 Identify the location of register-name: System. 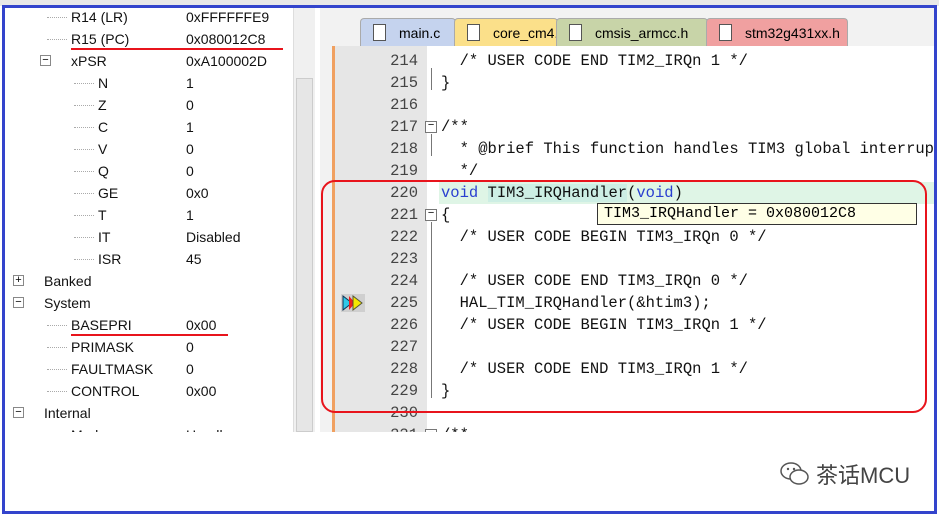
(67, 303).